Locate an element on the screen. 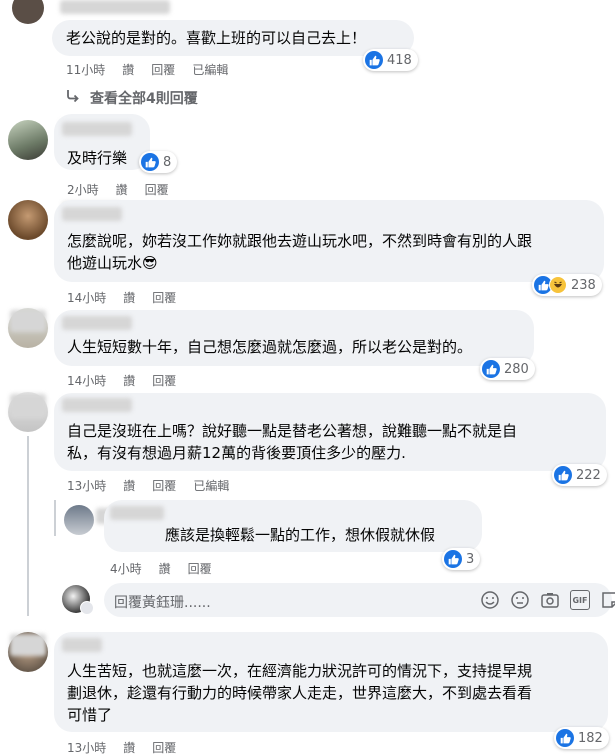  comment-meta: 13小時 讚 回覆 已編輯 is located at coordinates (148, 485).